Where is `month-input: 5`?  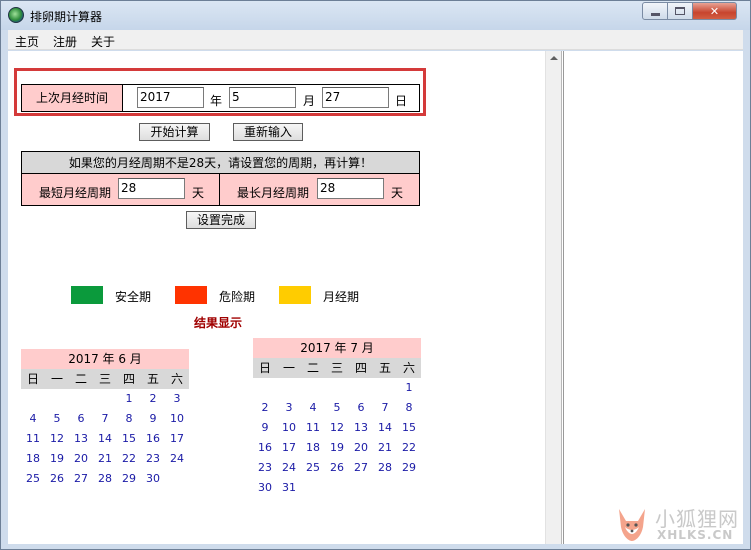 month-input: 5 is located at coordinates (262, 97).